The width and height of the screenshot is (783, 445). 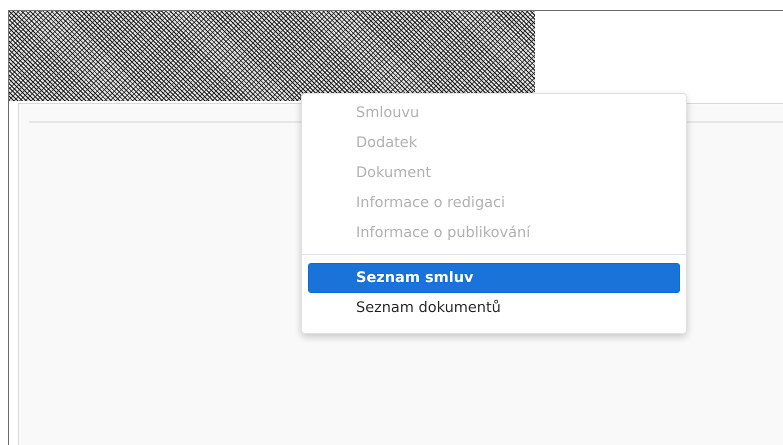 I want to click on menu-item: Seznam smluv, so click(x=494, y=278).